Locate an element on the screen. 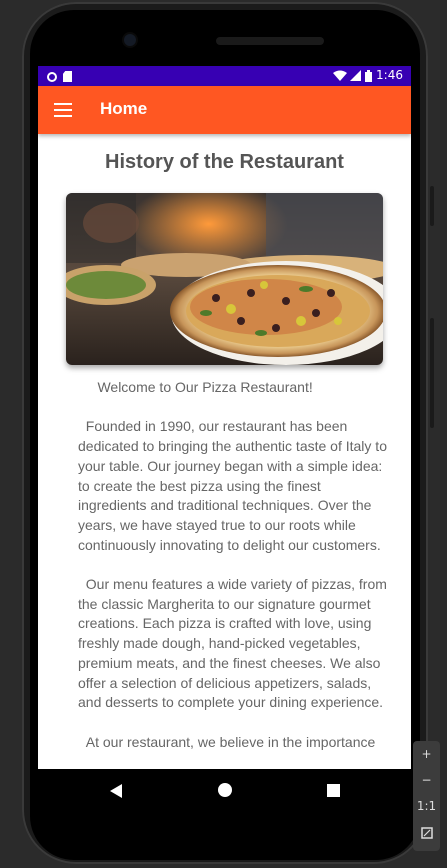 This screenshot has width=447, height=868. wifi-icon is located at coordinates (339, 75).